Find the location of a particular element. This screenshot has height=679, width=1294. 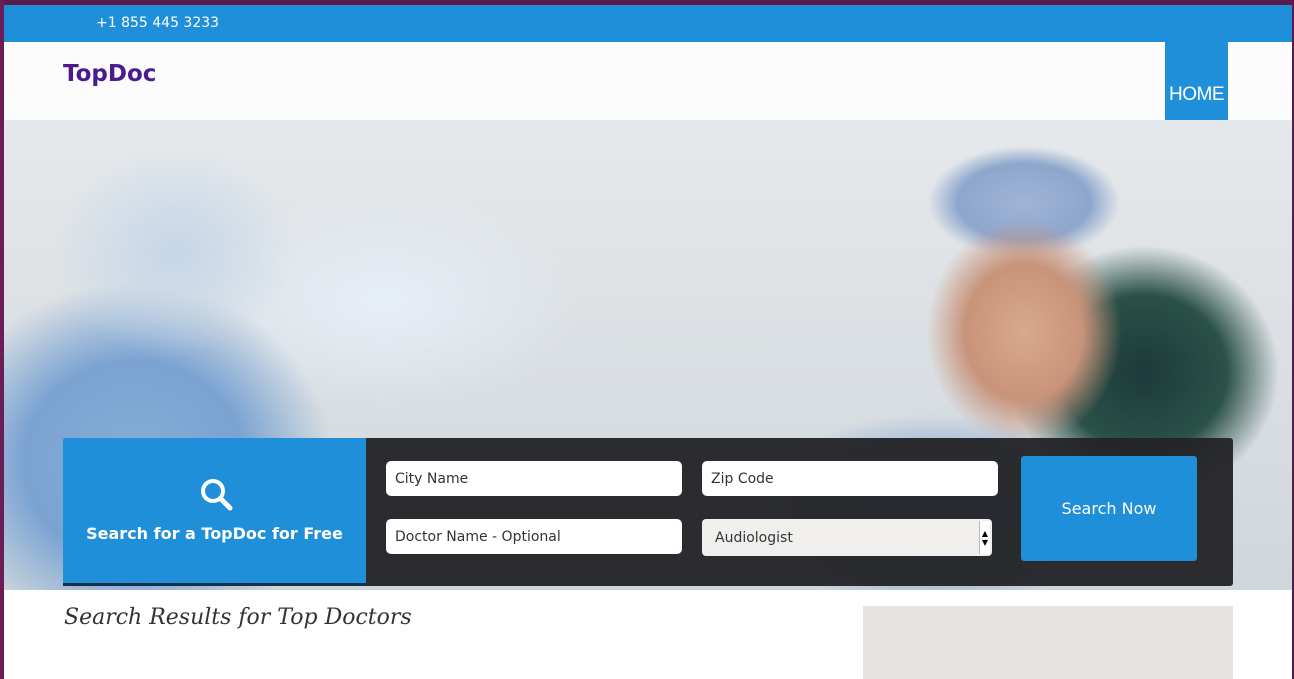

site-header: TopDoc is located at coordinates (648, 81).